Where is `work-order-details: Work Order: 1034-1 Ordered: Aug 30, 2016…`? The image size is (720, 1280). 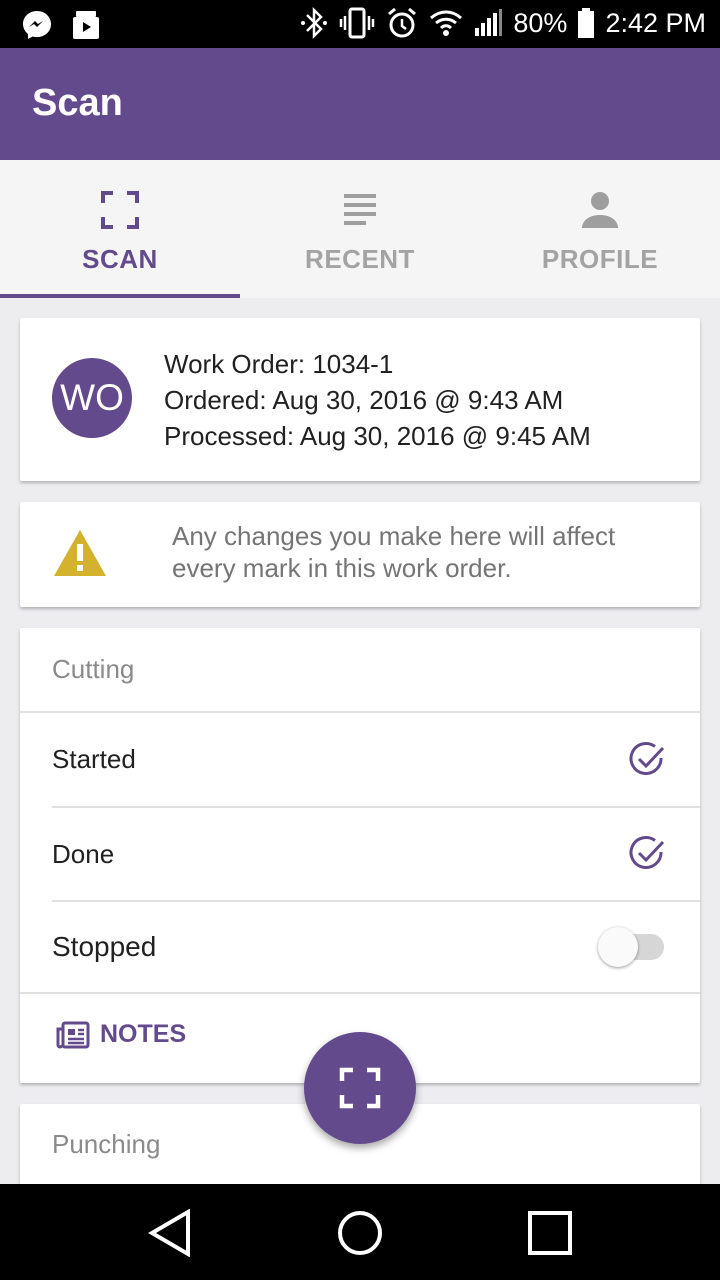 work-order-details: Work Order: 1034-1 Ordered: Aug 30, 2016… is located at coordinates (377, 400).